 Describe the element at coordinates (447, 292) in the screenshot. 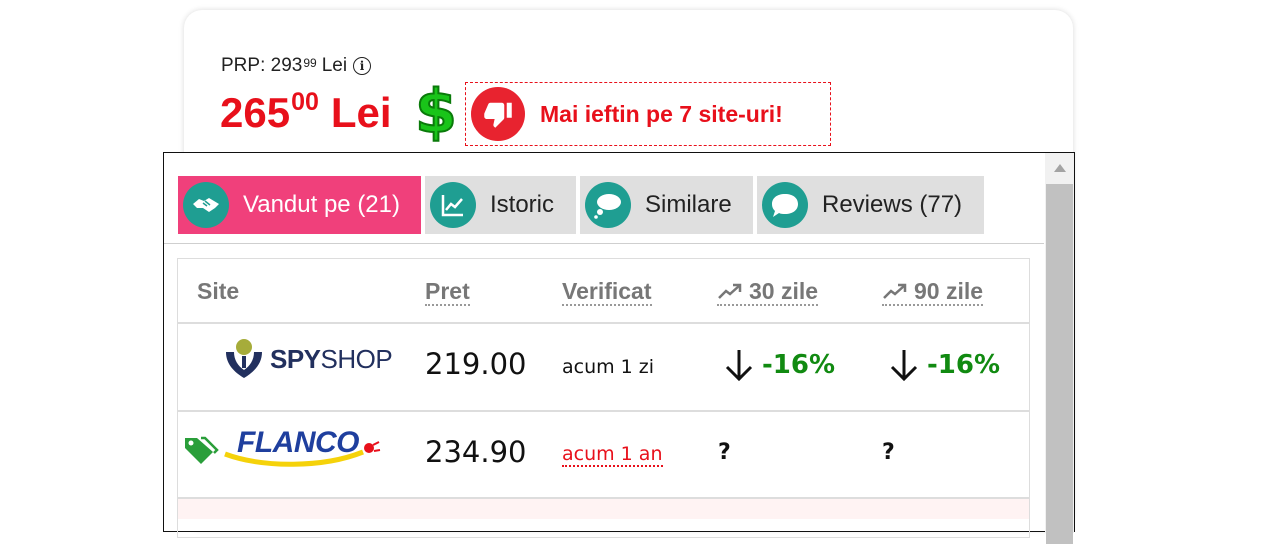

I see `col-header-pret: Pret` at that location.